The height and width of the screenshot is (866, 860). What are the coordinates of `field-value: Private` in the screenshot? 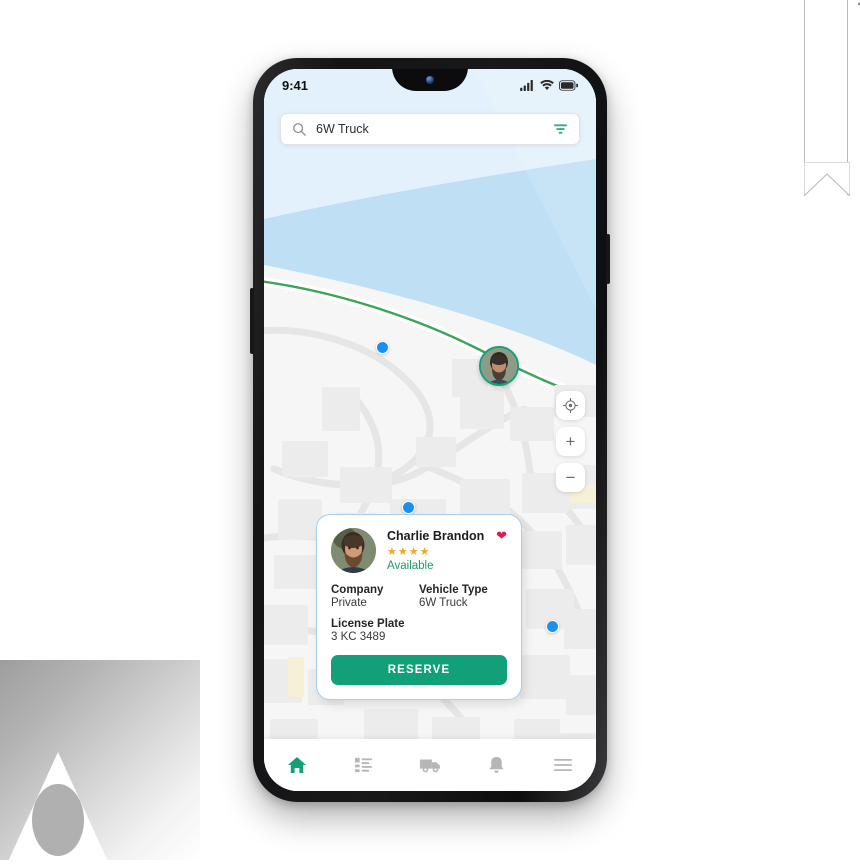 It's located at (349, 603).